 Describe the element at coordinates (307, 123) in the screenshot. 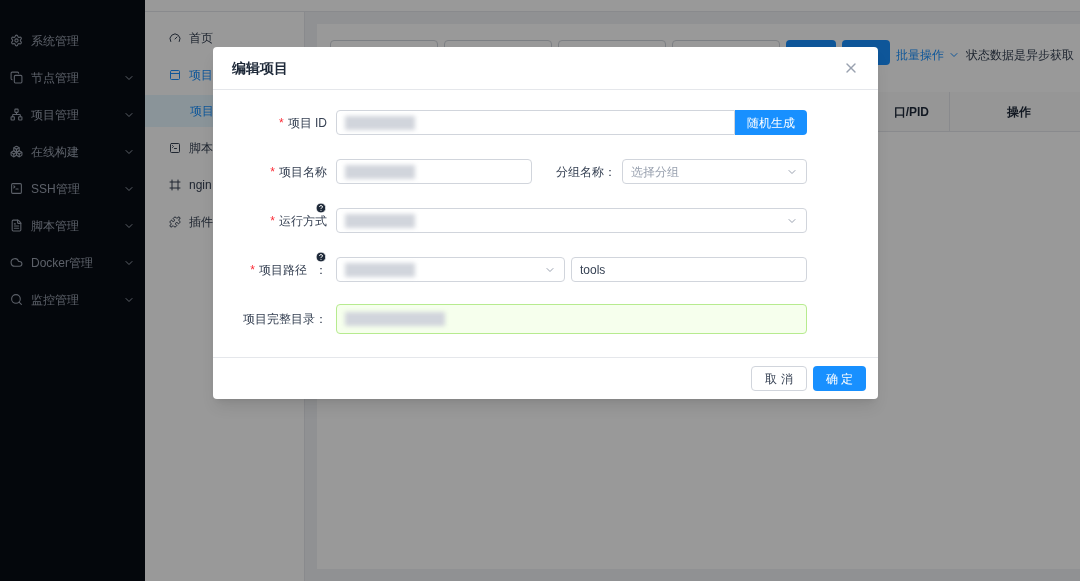

I see `field-label: 项目 ID` at that location.